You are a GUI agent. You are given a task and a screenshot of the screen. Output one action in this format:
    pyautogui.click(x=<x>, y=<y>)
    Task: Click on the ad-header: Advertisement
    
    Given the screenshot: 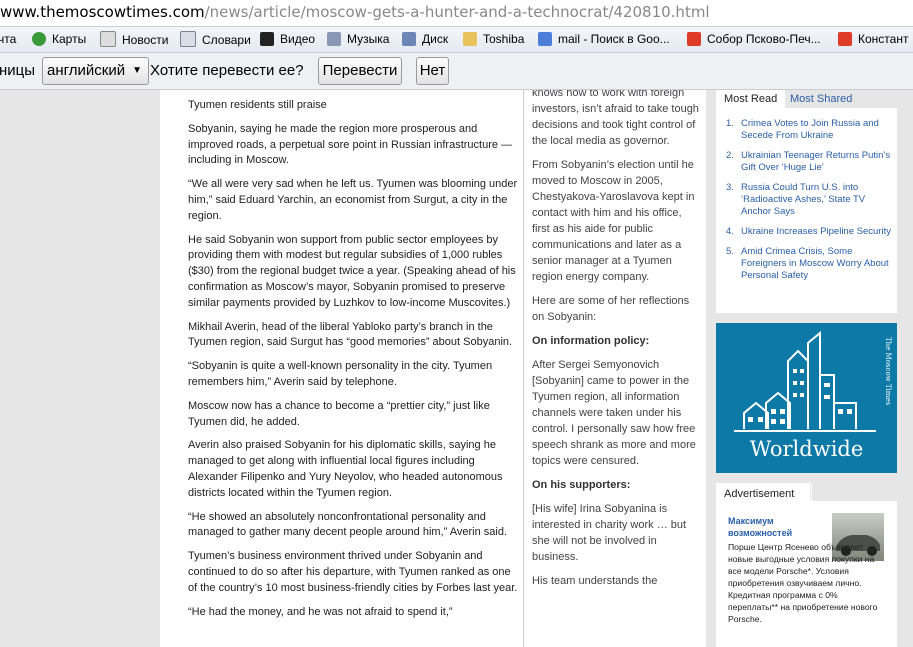 What is the action you would take?
    pyautogui.click(x=763, y=492)
    